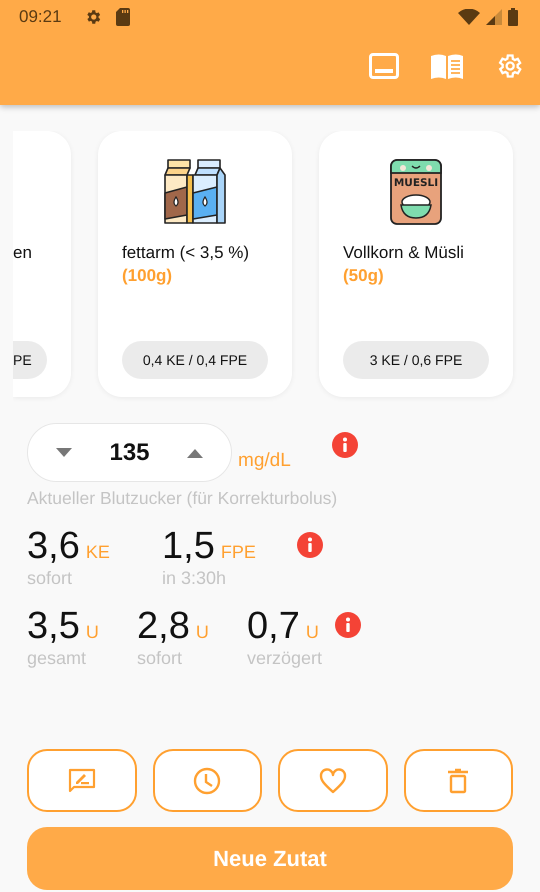 Image resolution: width=540 pixels, height=892 pixels. What do you see at coordinates (404, 253) in the screenshot?
I see `food-name: Vollkorn & Müsli` at bounding box center [404, 253].